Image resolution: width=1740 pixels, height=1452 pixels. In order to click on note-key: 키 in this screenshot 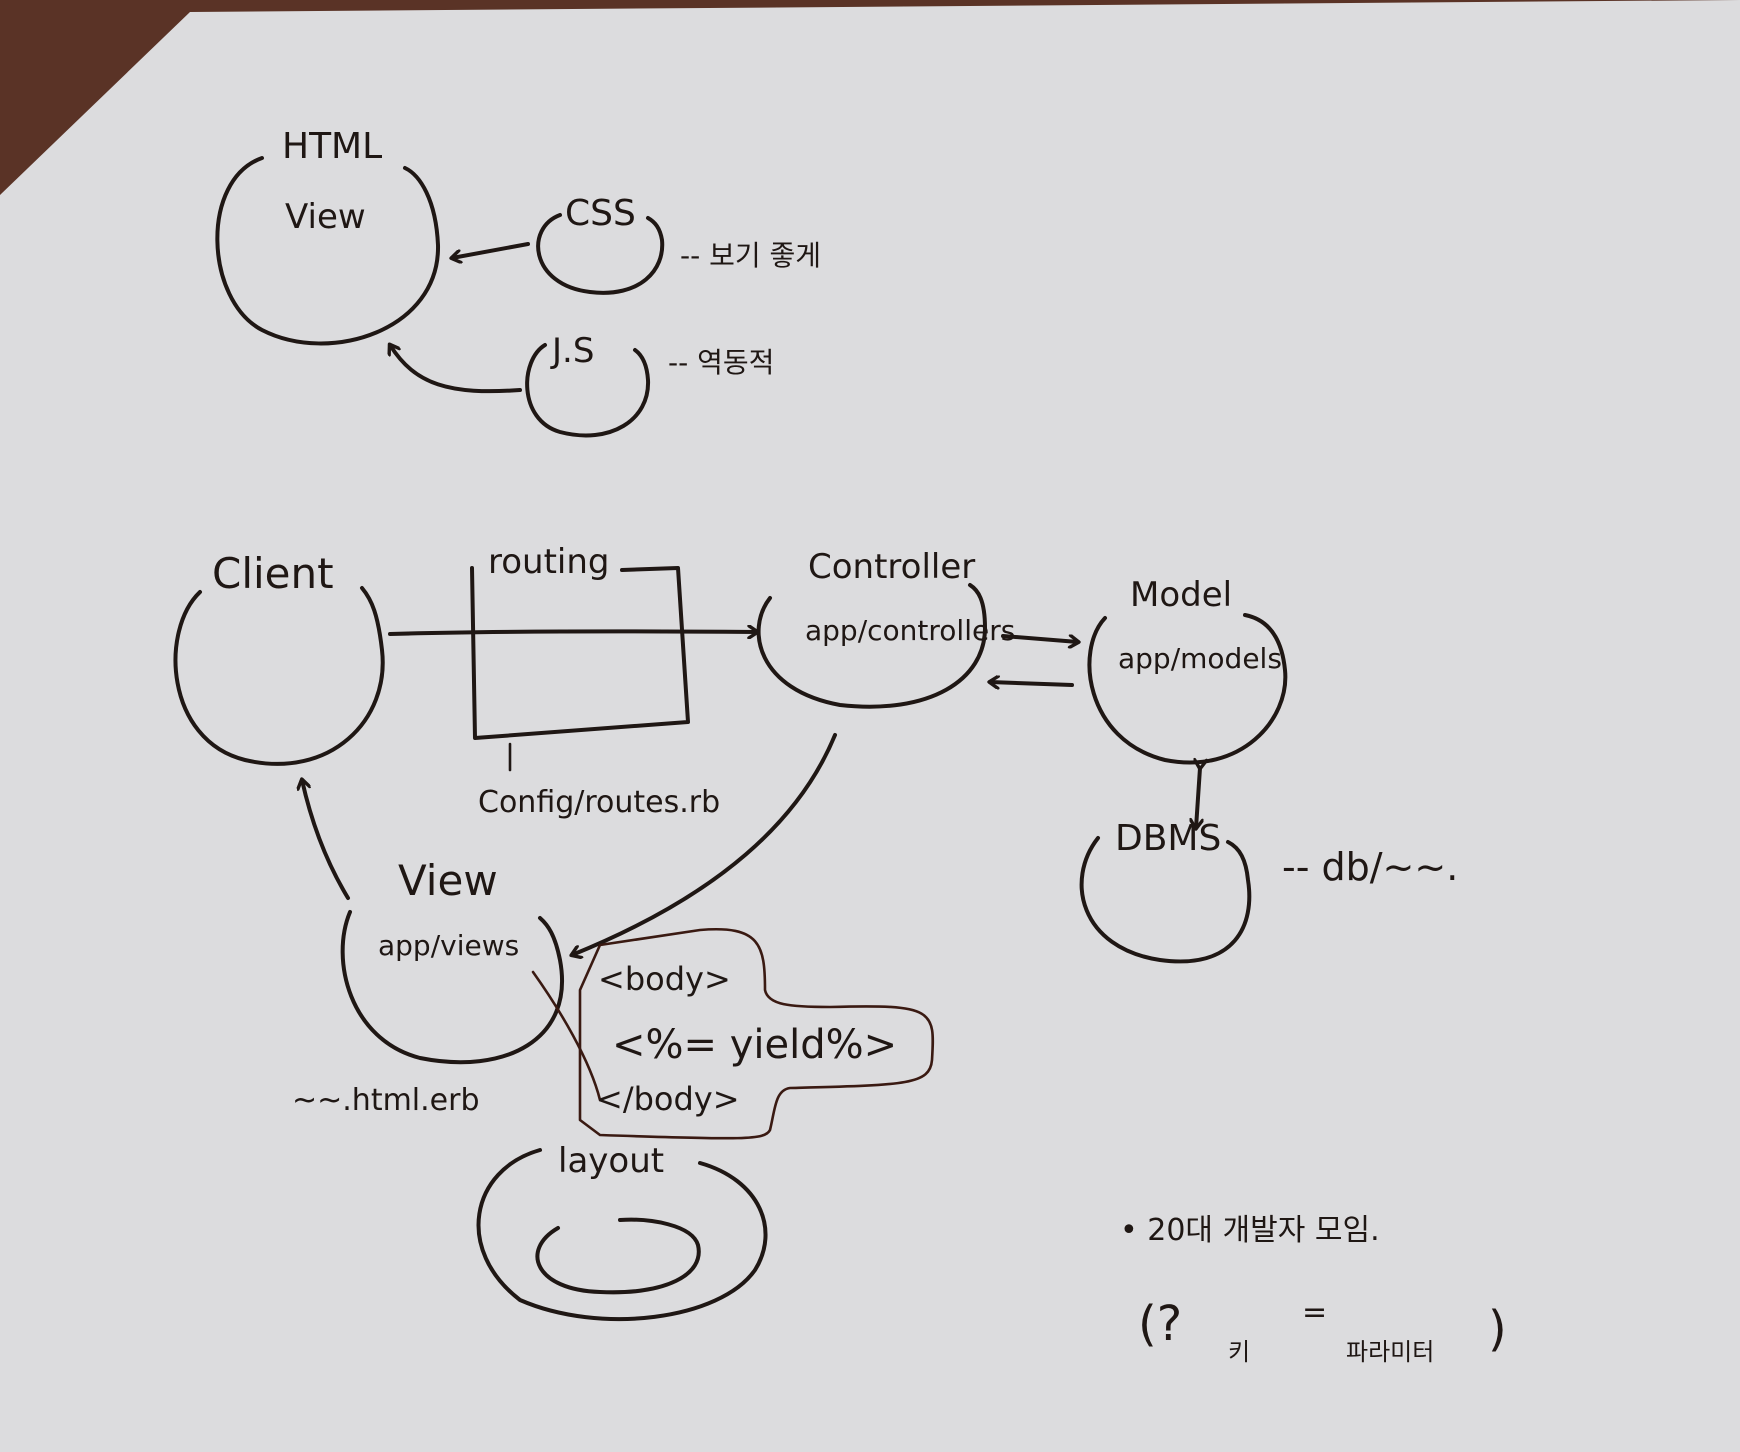, I will do `click(1239, 1352)`.